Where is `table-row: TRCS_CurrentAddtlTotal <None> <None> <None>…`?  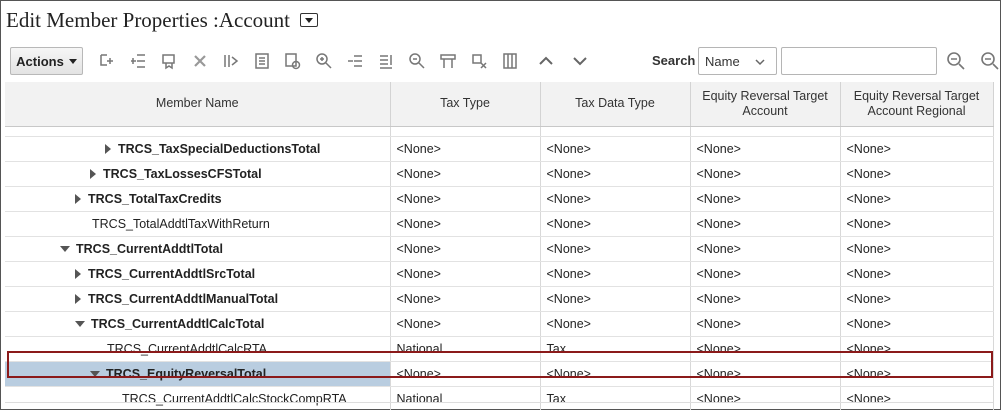
table-row: TRCS_CurrentAddtlTotal <None> <None> <None>… is located at coordinates (499, 249).